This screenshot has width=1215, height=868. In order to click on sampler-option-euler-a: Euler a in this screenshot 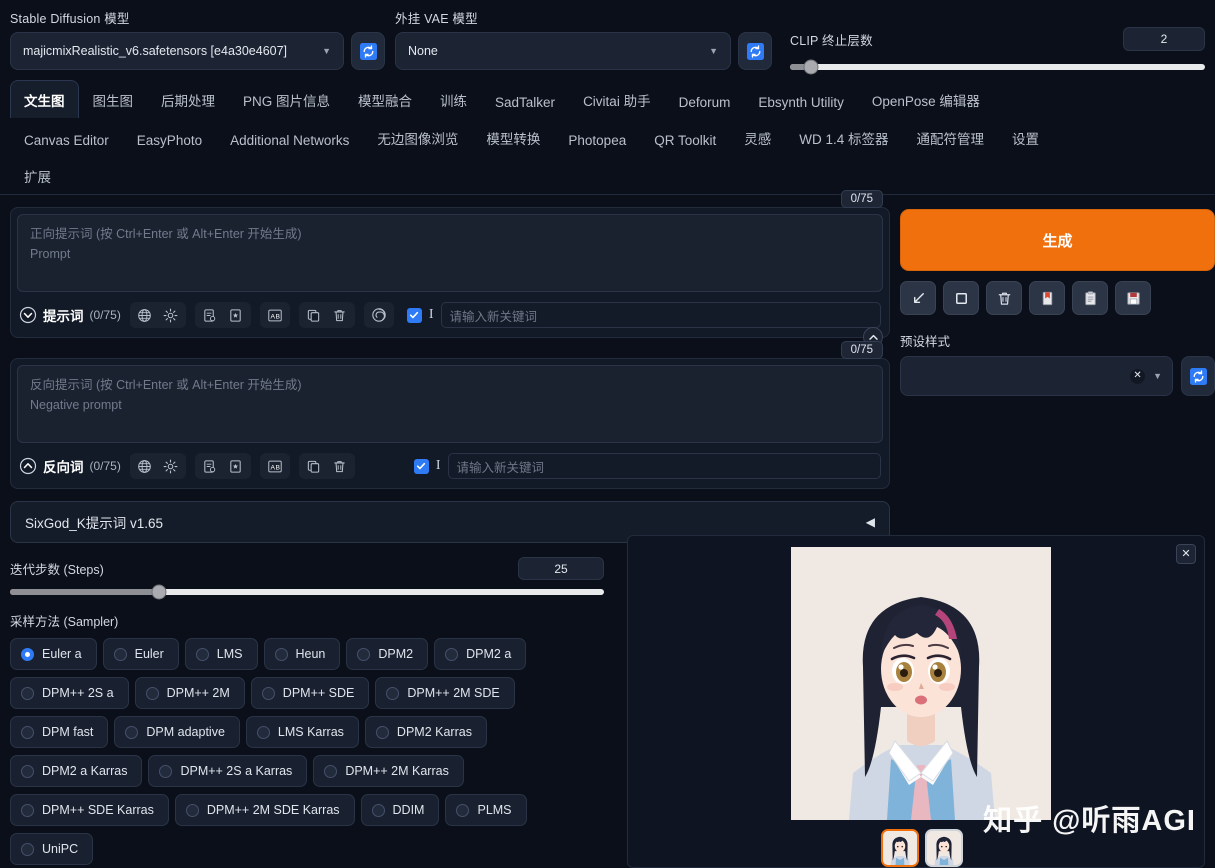, I will do `click(53, 654)`.